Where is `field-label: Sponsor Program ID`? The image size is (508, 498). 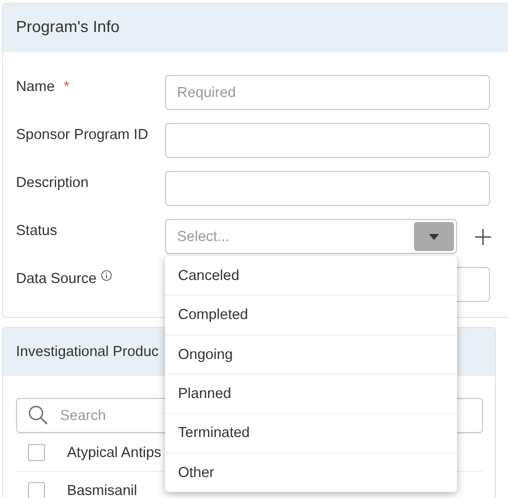 field-label: Sponsor Program ID is located at coordinates (82, 135).